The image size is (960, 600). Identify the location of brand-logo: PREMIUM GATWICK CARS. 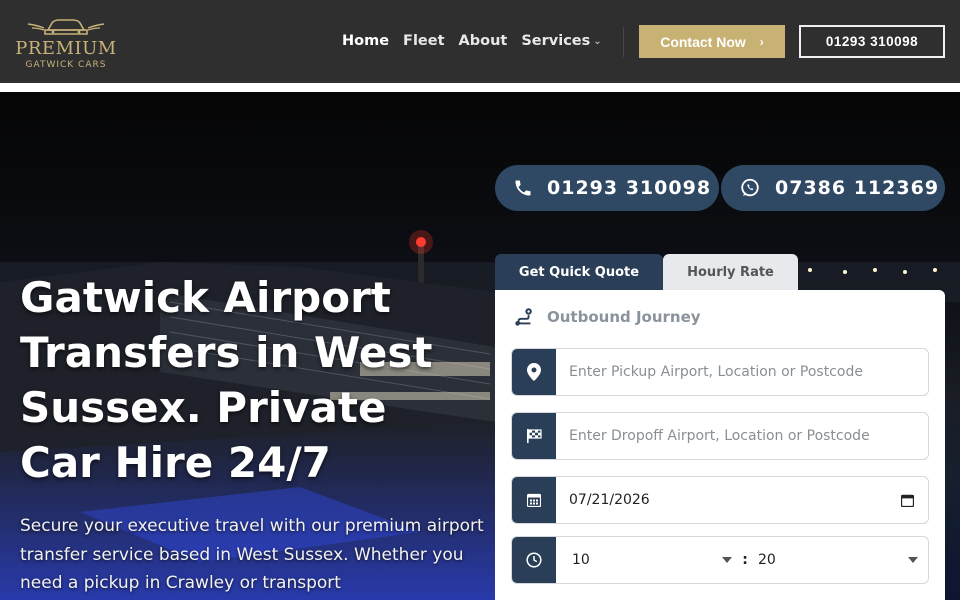
(66, 43).